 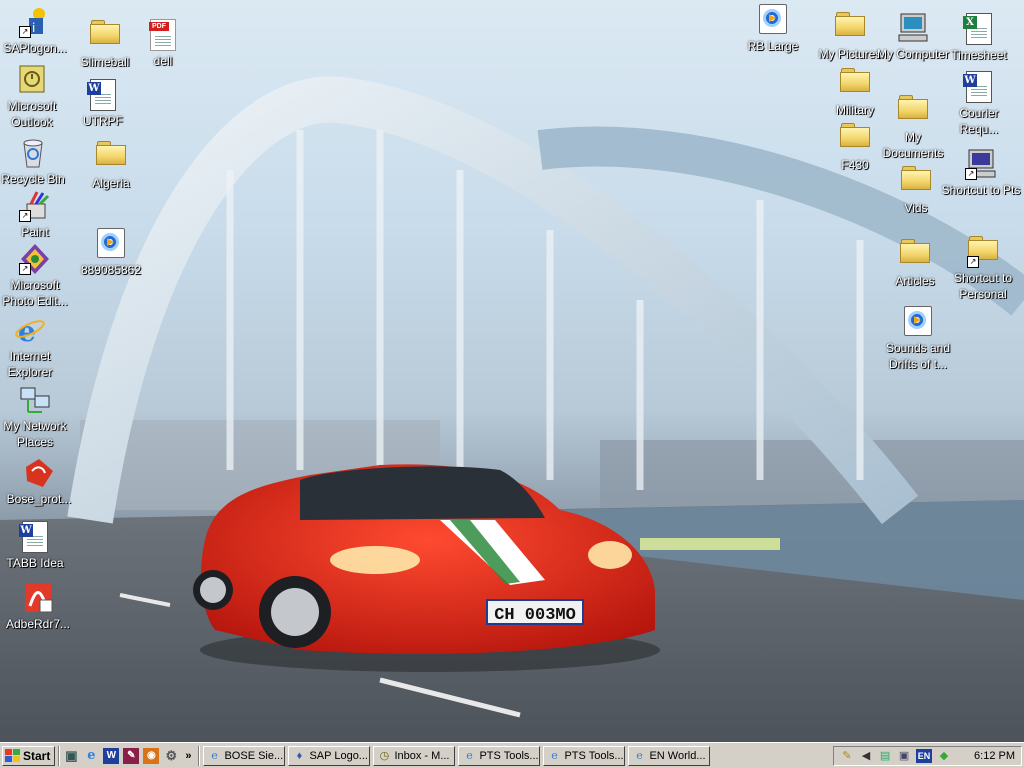 I want to click on clock: 6:12 PM, so click(x=994, y=756).